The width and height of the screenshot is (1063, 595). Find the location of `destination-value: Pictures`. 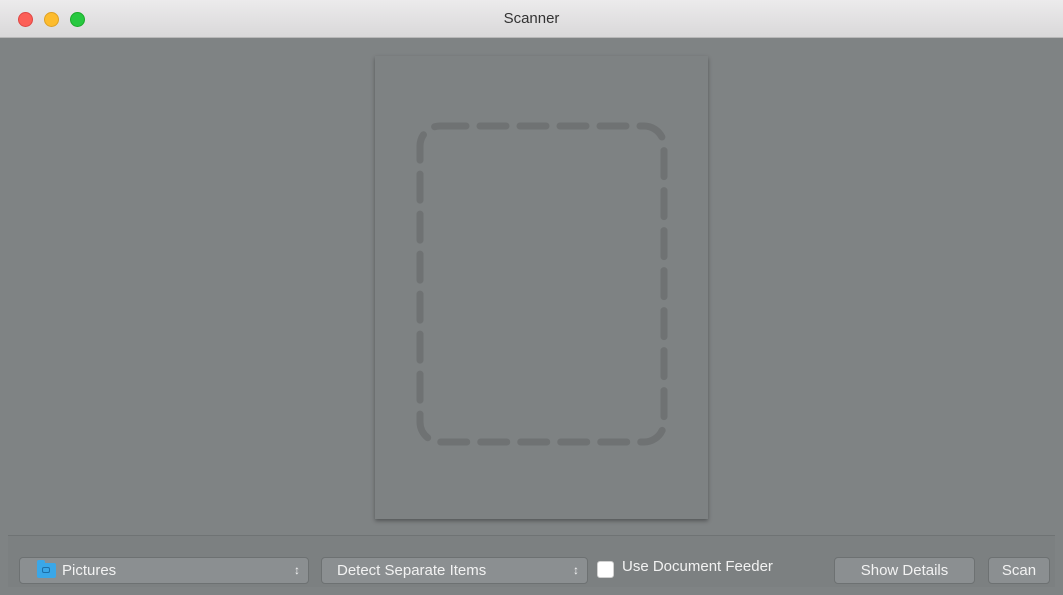

destination-value: Pictures is located at coordinates (89, 570).